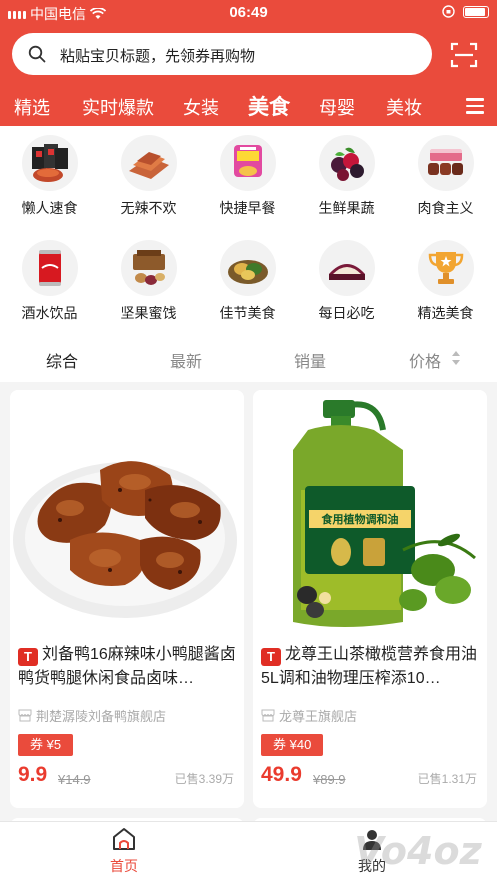 The height and width of the screenshot is (883, 497). I want to click on category-item: 佳节美食, so click(247, 281).